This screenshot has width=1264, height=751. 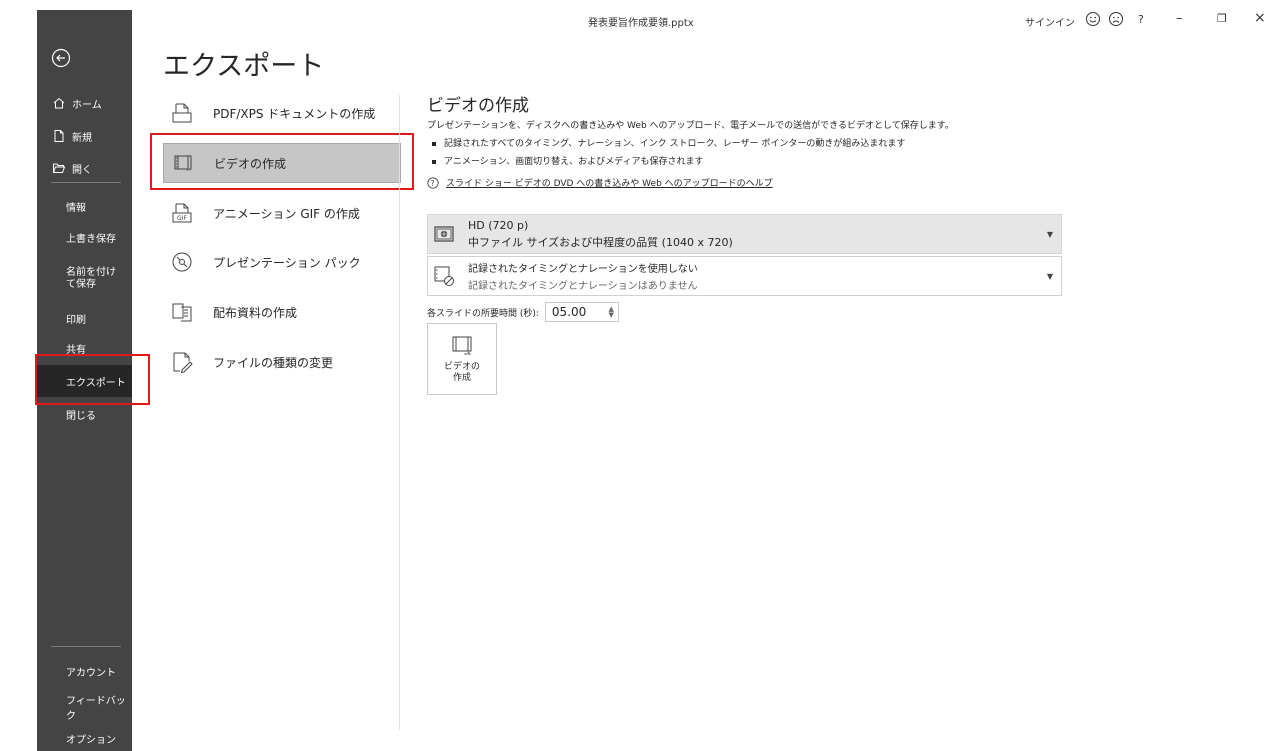 I want to click on sidebar-item-open: 開く, so click(x=84, y=168).